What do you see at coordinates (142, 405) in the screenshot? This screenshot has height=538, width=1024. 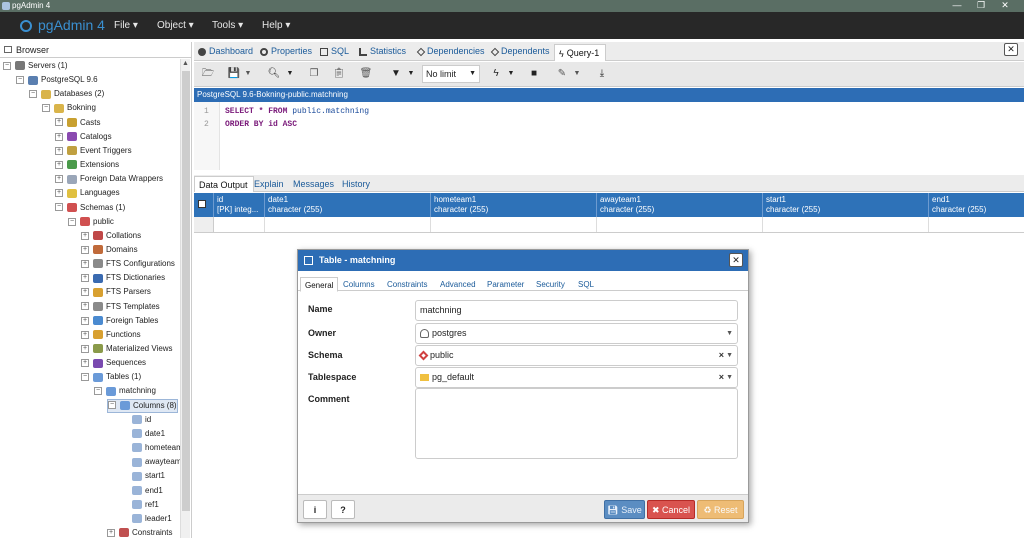 I see `tree-node: − Columns (8)` at bounding box center [142, 405].